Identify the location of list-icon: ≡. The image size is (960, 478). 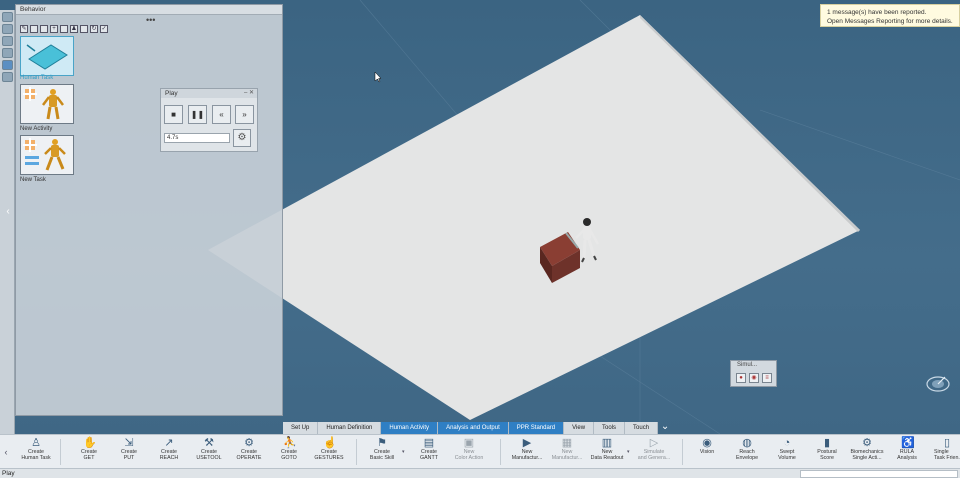
(767, 378).